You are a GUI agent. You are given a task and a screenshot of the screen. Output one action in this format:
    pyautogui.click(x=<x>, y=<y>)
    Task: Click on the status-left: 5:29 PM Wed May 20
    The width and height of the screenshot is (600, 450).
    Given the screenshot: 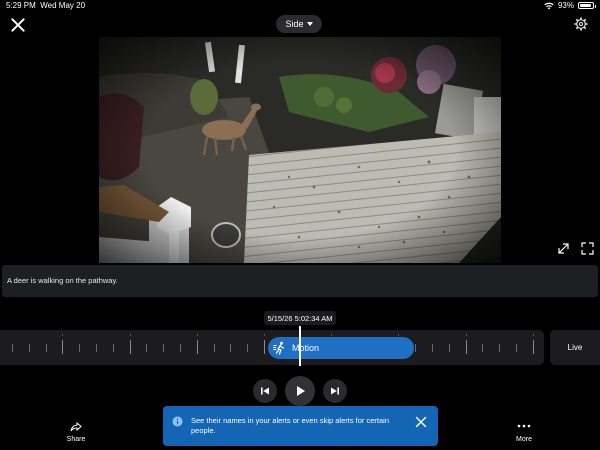 What is the action you would take?
    pyautogui.click(x=45, y=5)
    